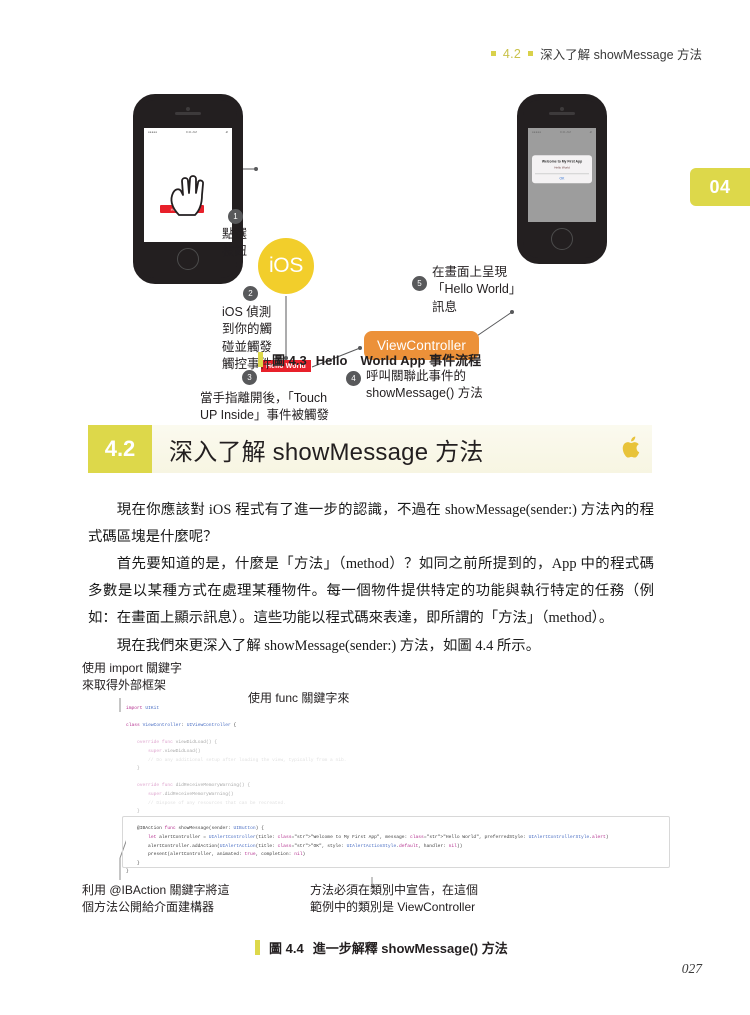  I want to click on section-number-badge: 4.2, so click(120, 449).